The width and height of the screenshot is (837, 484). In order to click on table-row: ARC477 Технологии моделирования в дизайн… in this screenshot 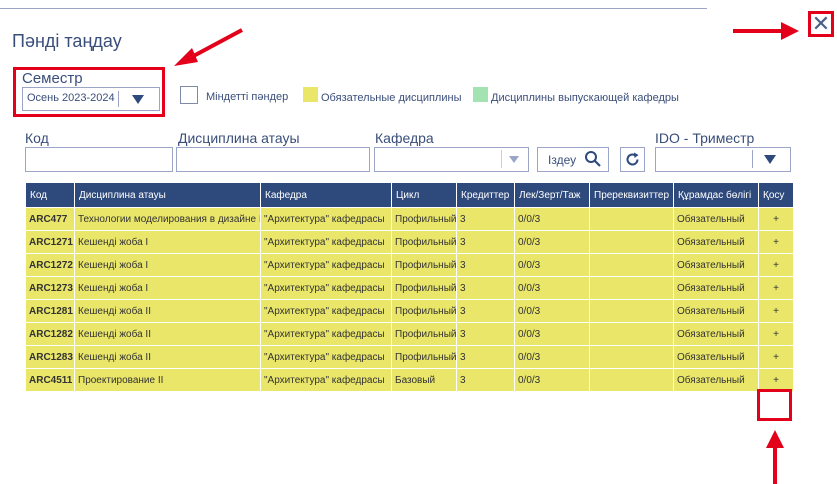, I will do `click(409, 219)`.